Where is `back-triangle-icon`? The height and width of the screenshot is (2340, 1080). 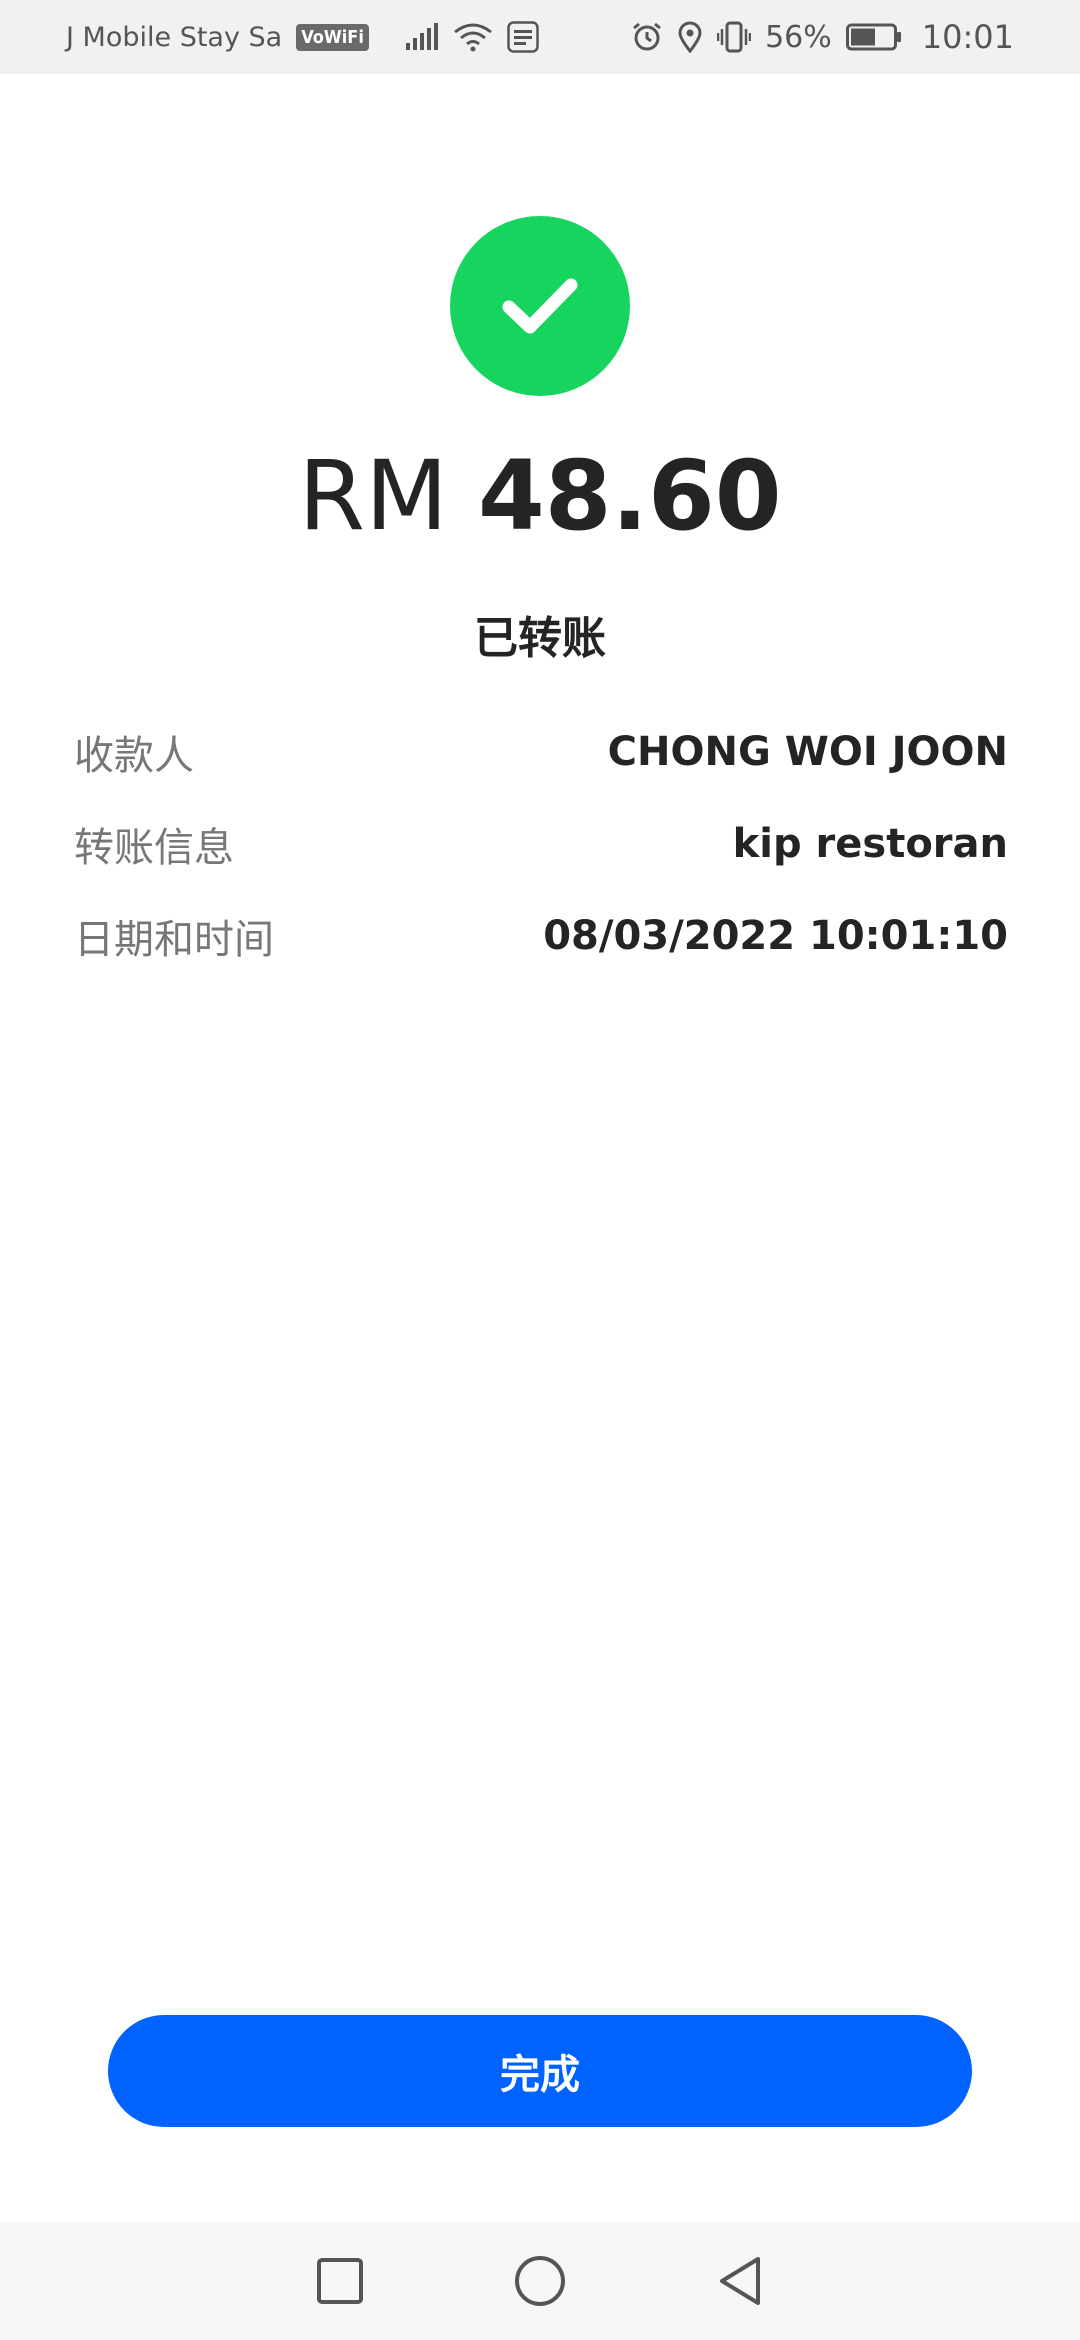
back-triangle-icon is located at coordinates (740, 2281).